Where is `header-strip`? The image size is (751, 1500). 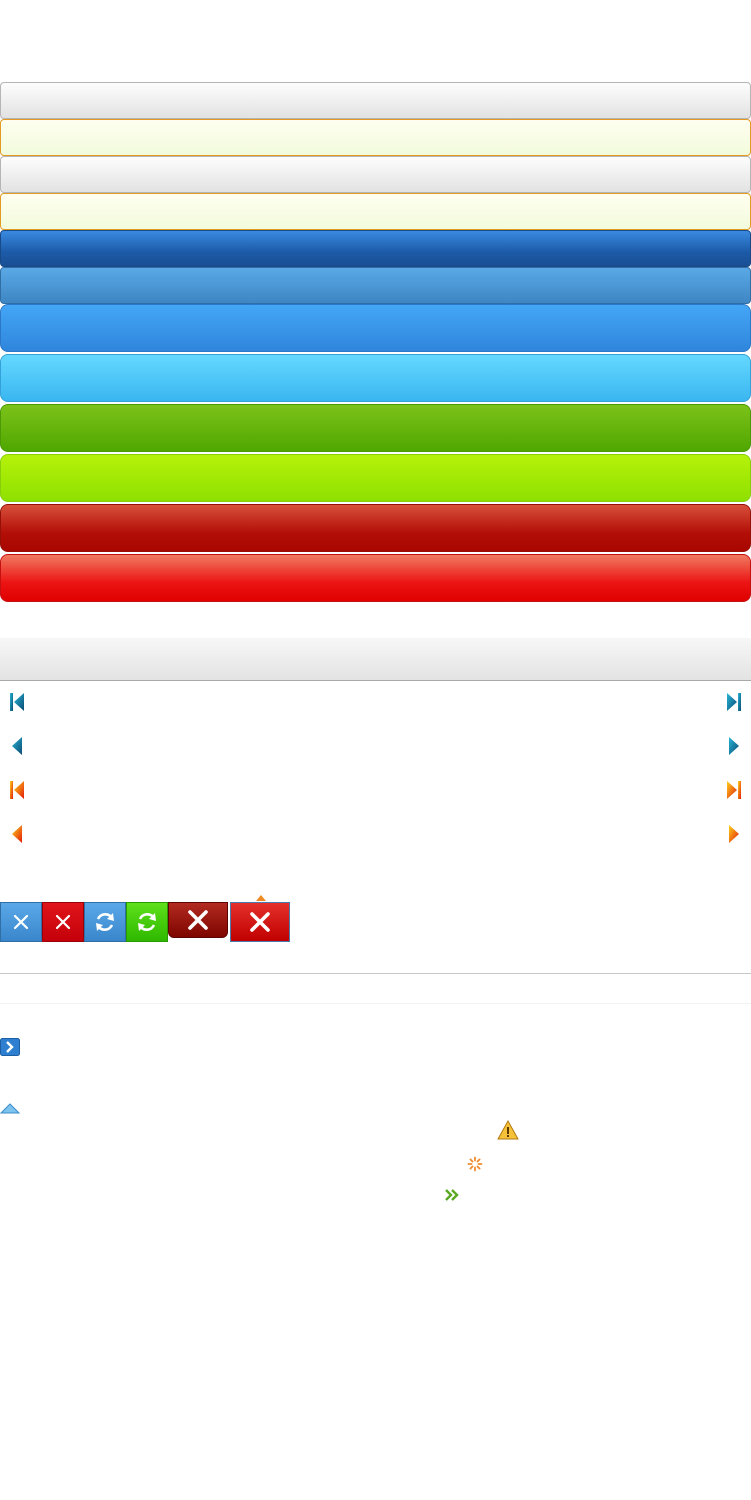
header-strip is located at coordinates (375, 659).